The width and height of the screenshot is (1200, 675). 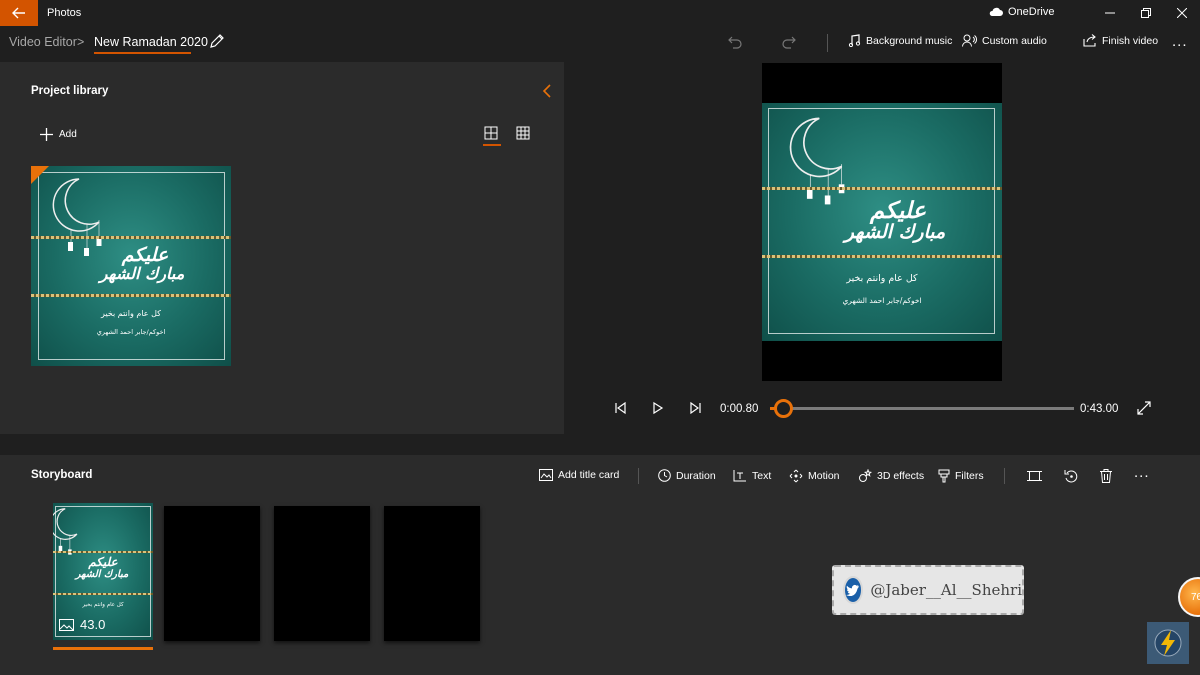 I want to click on seek-bar, so click(x=922, y=408).